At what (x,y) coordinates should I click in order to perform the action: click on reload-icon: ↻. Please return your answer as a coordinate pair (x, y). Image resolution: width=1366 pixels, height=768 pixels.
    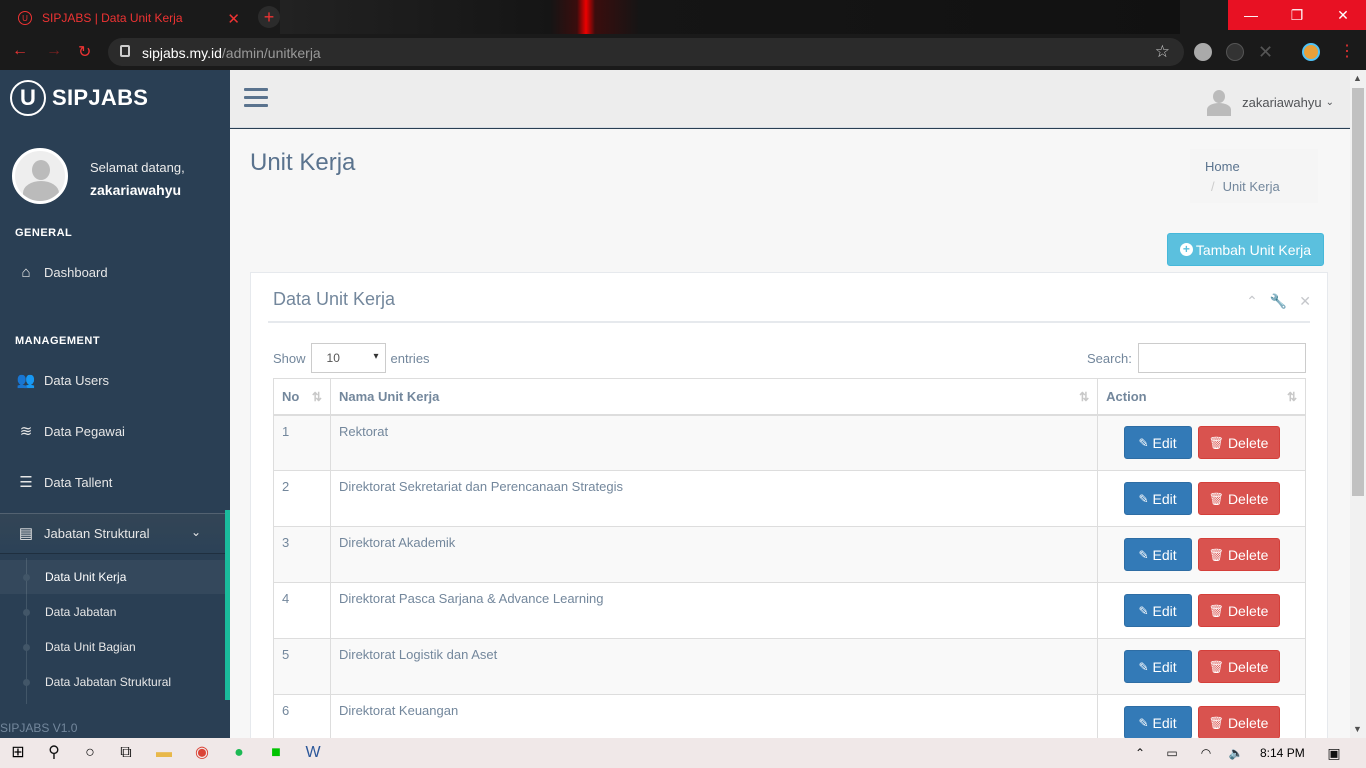
    Looking at the image, I should click on (84, 52).